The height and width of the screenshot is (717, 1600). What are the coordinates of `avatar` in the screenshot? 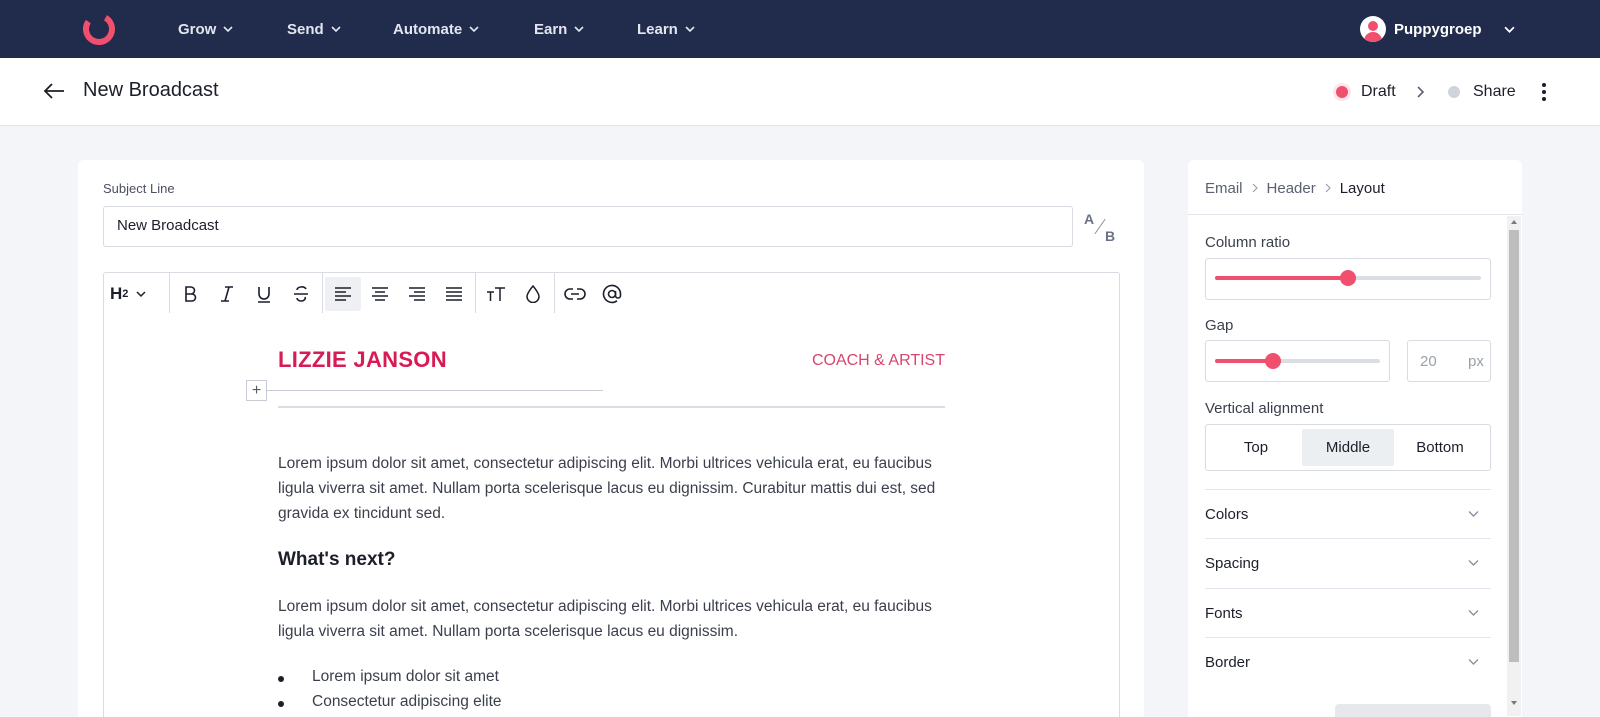 It's located at (1373, 29).